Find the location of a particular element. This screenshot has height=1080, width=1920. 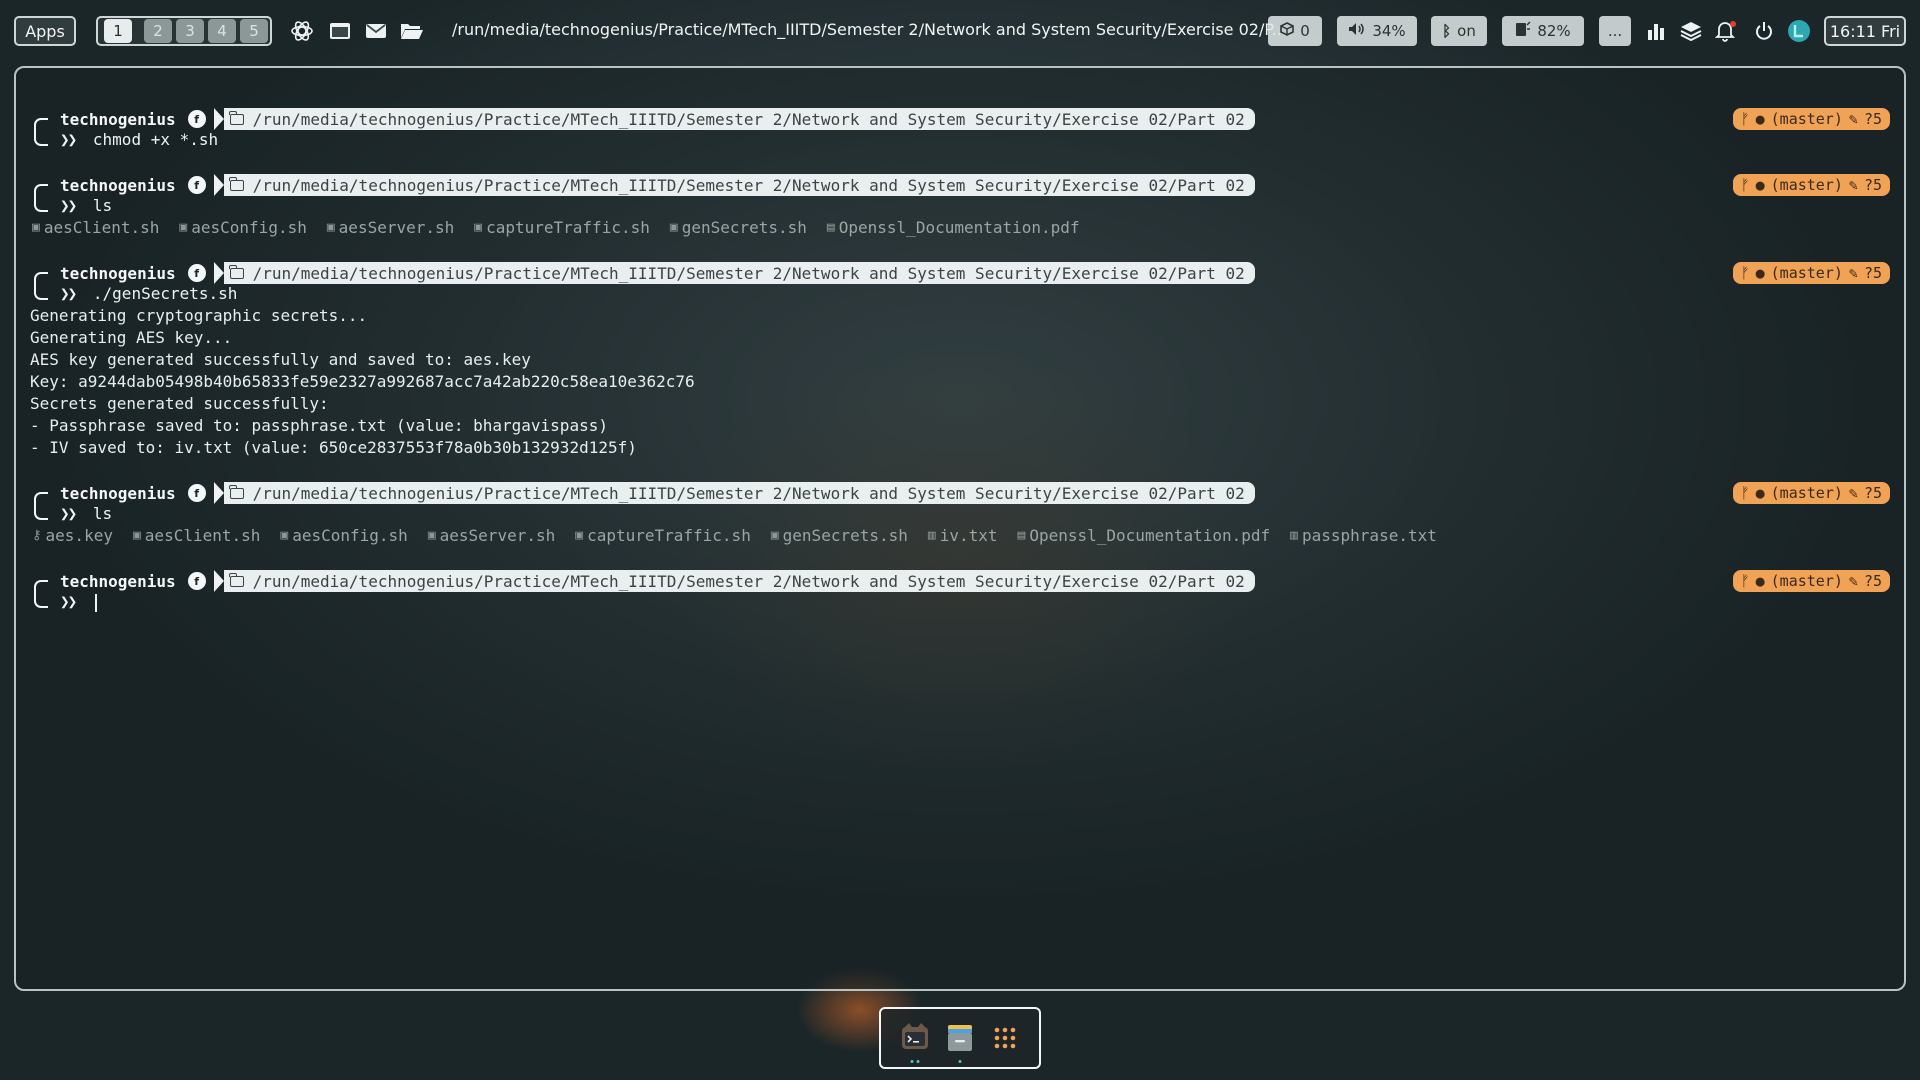

updates-module: 0 is located at coordinates (1295, 31).